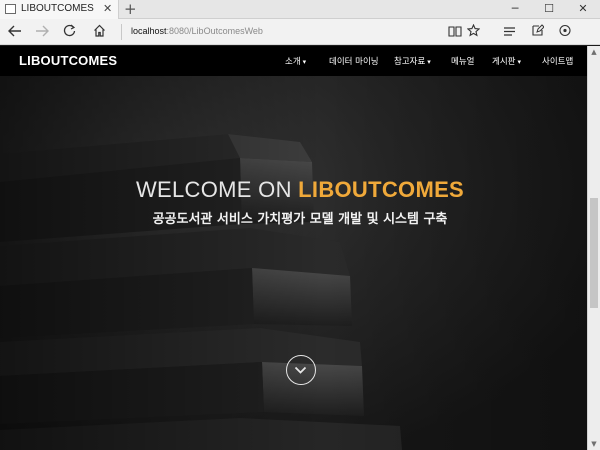  I want to click on web-note-pen-icon, so click(537, 32).